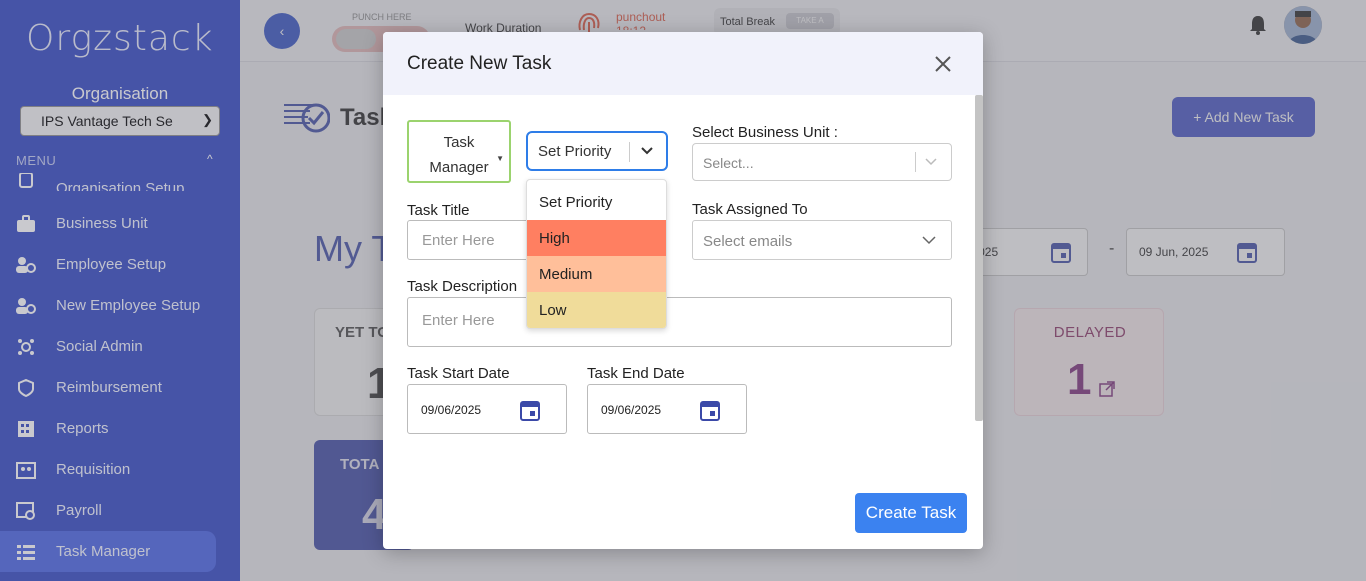 The image size is (1366, 581). What do you see at coordinates (458, 240) in the screenshot?
I see `task-title-placeholder: Enter Here` at bounding box center [458, 240].